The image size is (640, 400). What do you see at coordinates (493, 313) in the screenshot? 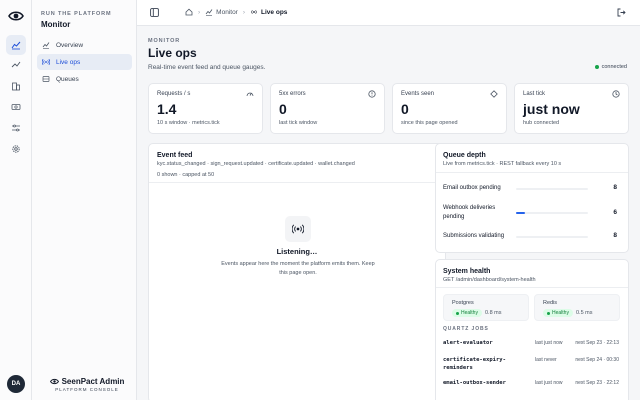
I see `dependency-latency: 0.8 ms` at bounding box center [493, 313].